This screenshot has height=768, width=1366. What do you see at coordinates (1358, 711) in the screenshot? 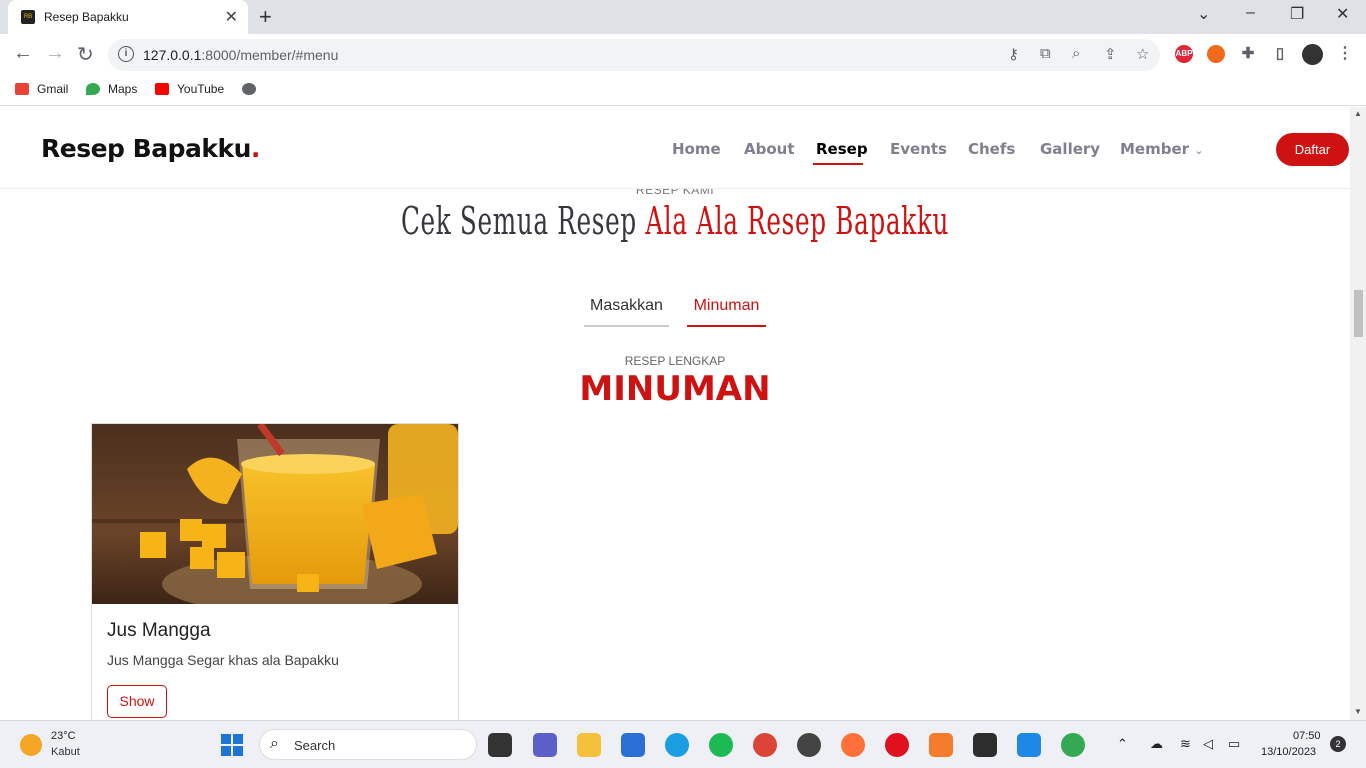
I see `scroll-down-icon: ▼` at bounding box center [1358, 711].